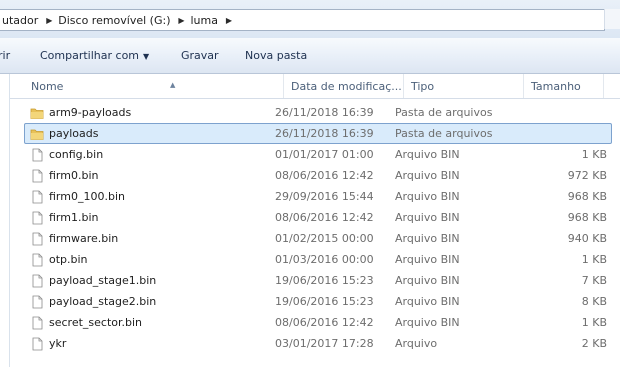 The height and width of the screenshot is (367, 620). What do you see at coordinates (74, 133) in the screenshot?
I see `file-name: payloads` at bounding box center [74, 133].